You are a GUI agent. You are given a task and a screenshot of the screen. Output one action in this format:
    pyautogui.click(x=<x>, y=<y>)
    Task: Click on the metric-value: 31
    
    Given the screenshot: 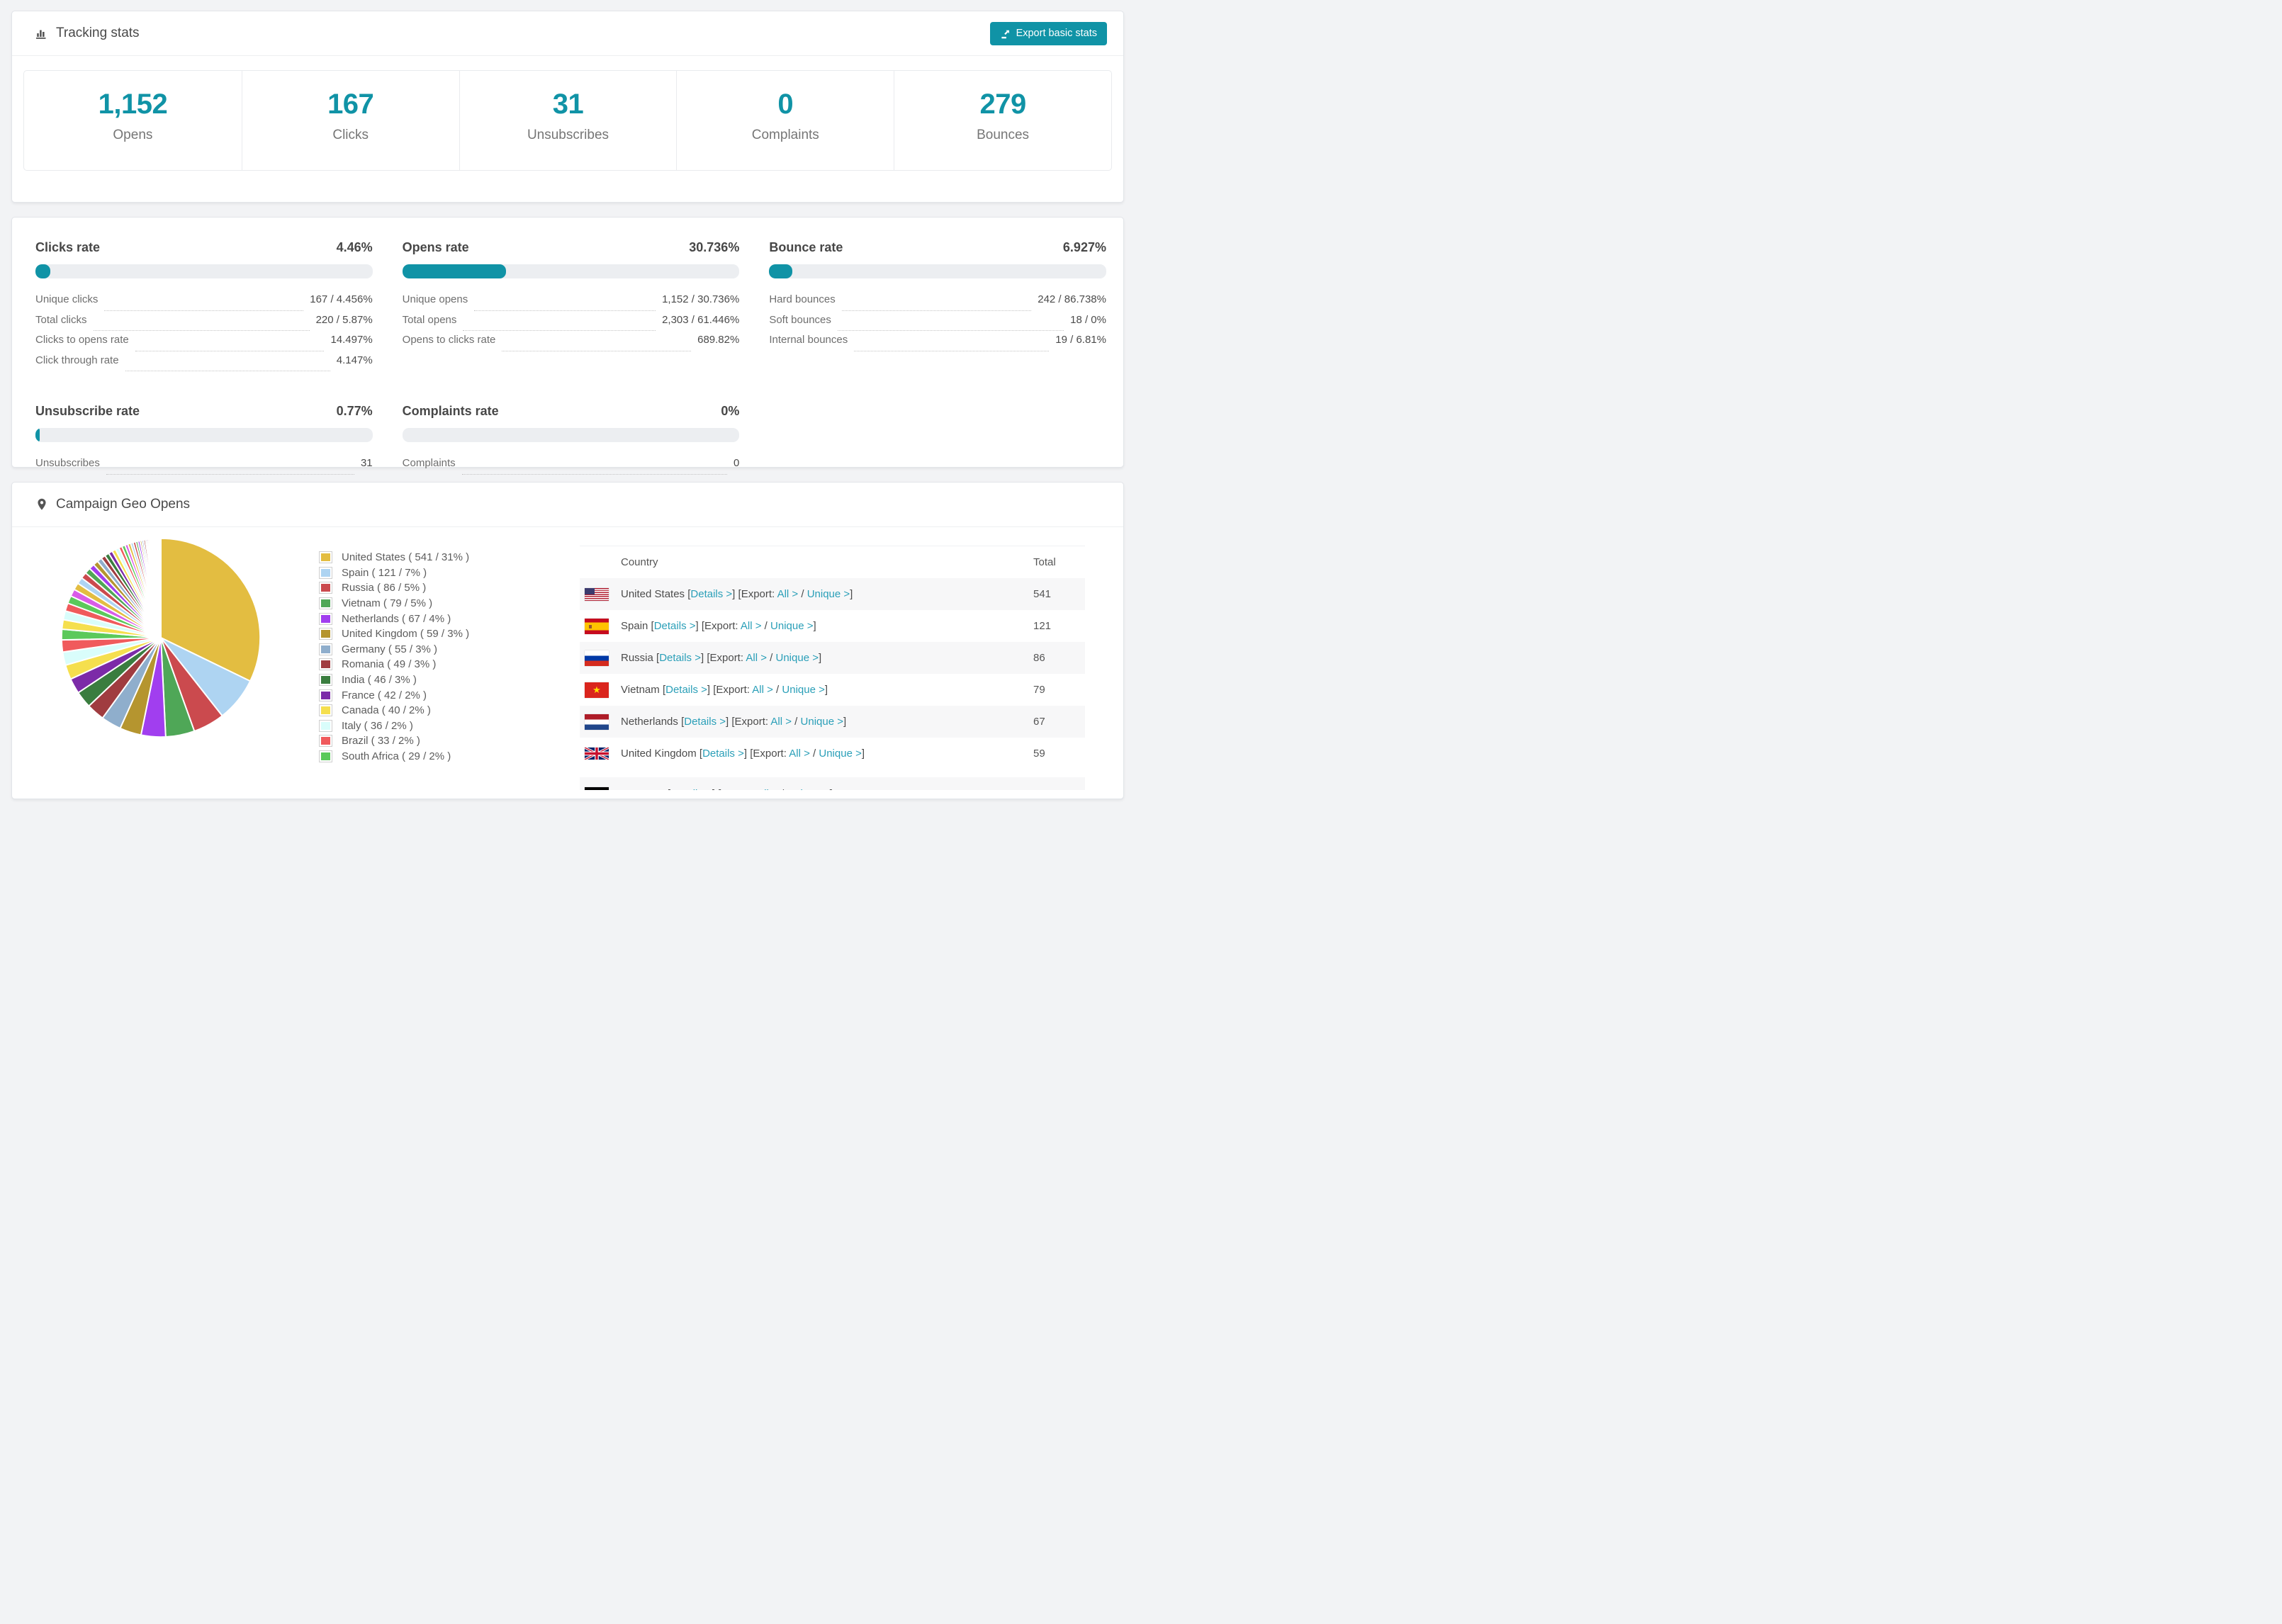 What is the action you would take?
    pyautogui.click(x=367, y=463)
    